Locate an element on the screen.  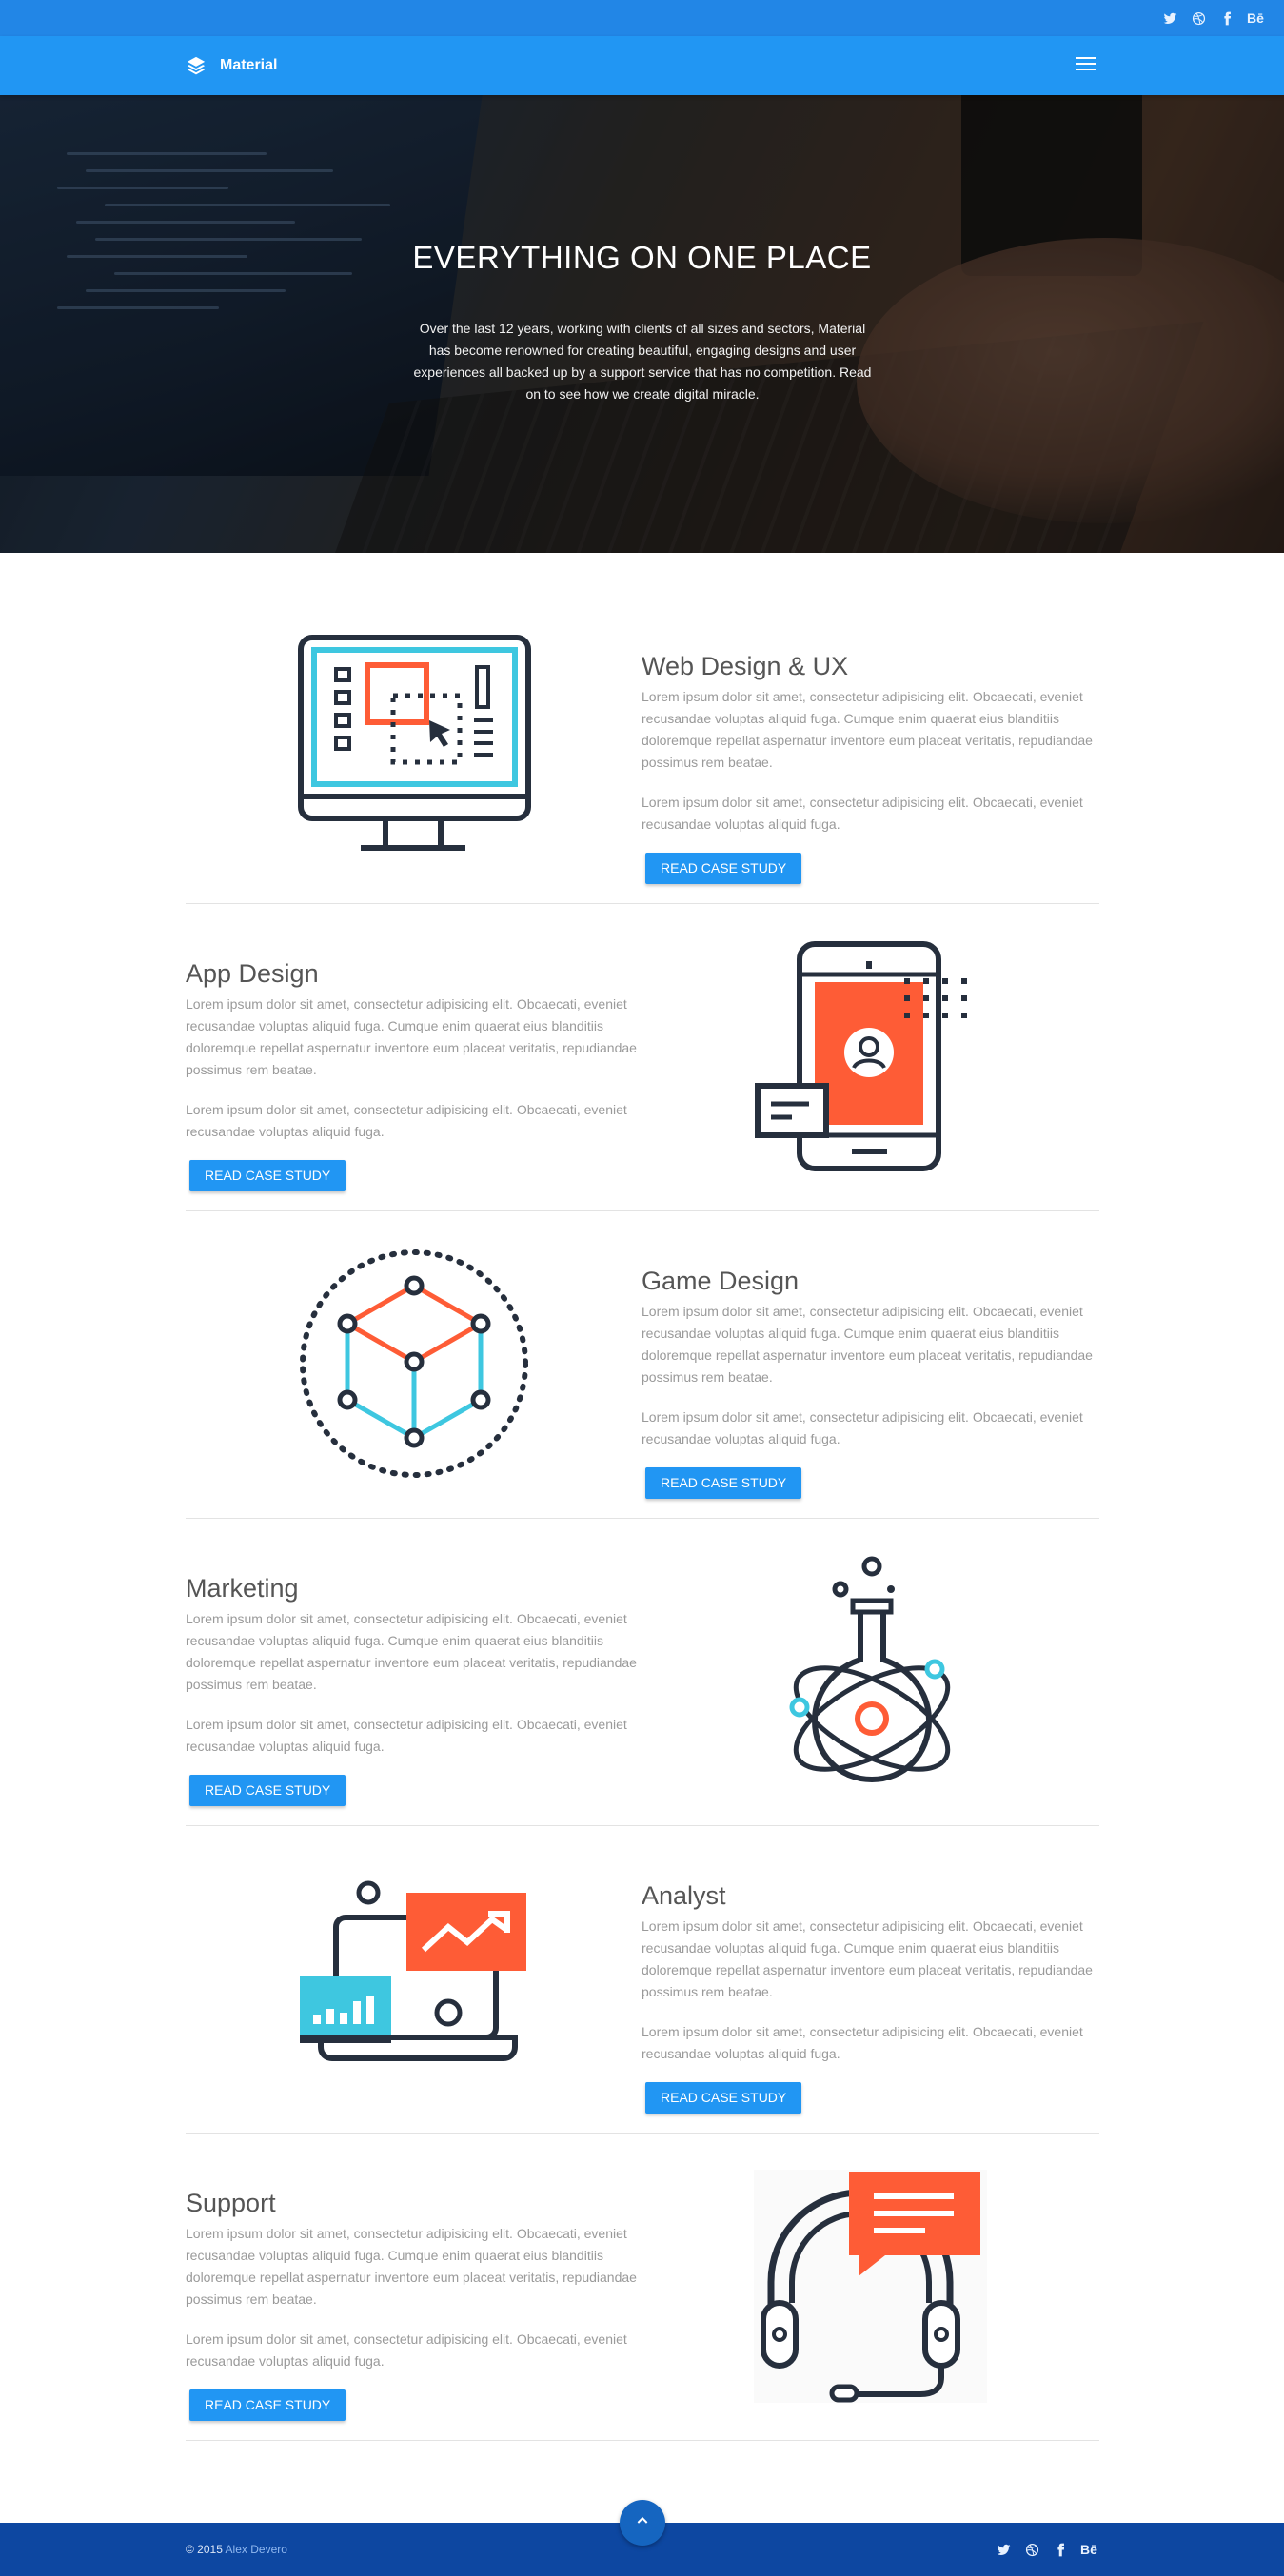
main-navbar: Material is located at coordinates (642, 65).